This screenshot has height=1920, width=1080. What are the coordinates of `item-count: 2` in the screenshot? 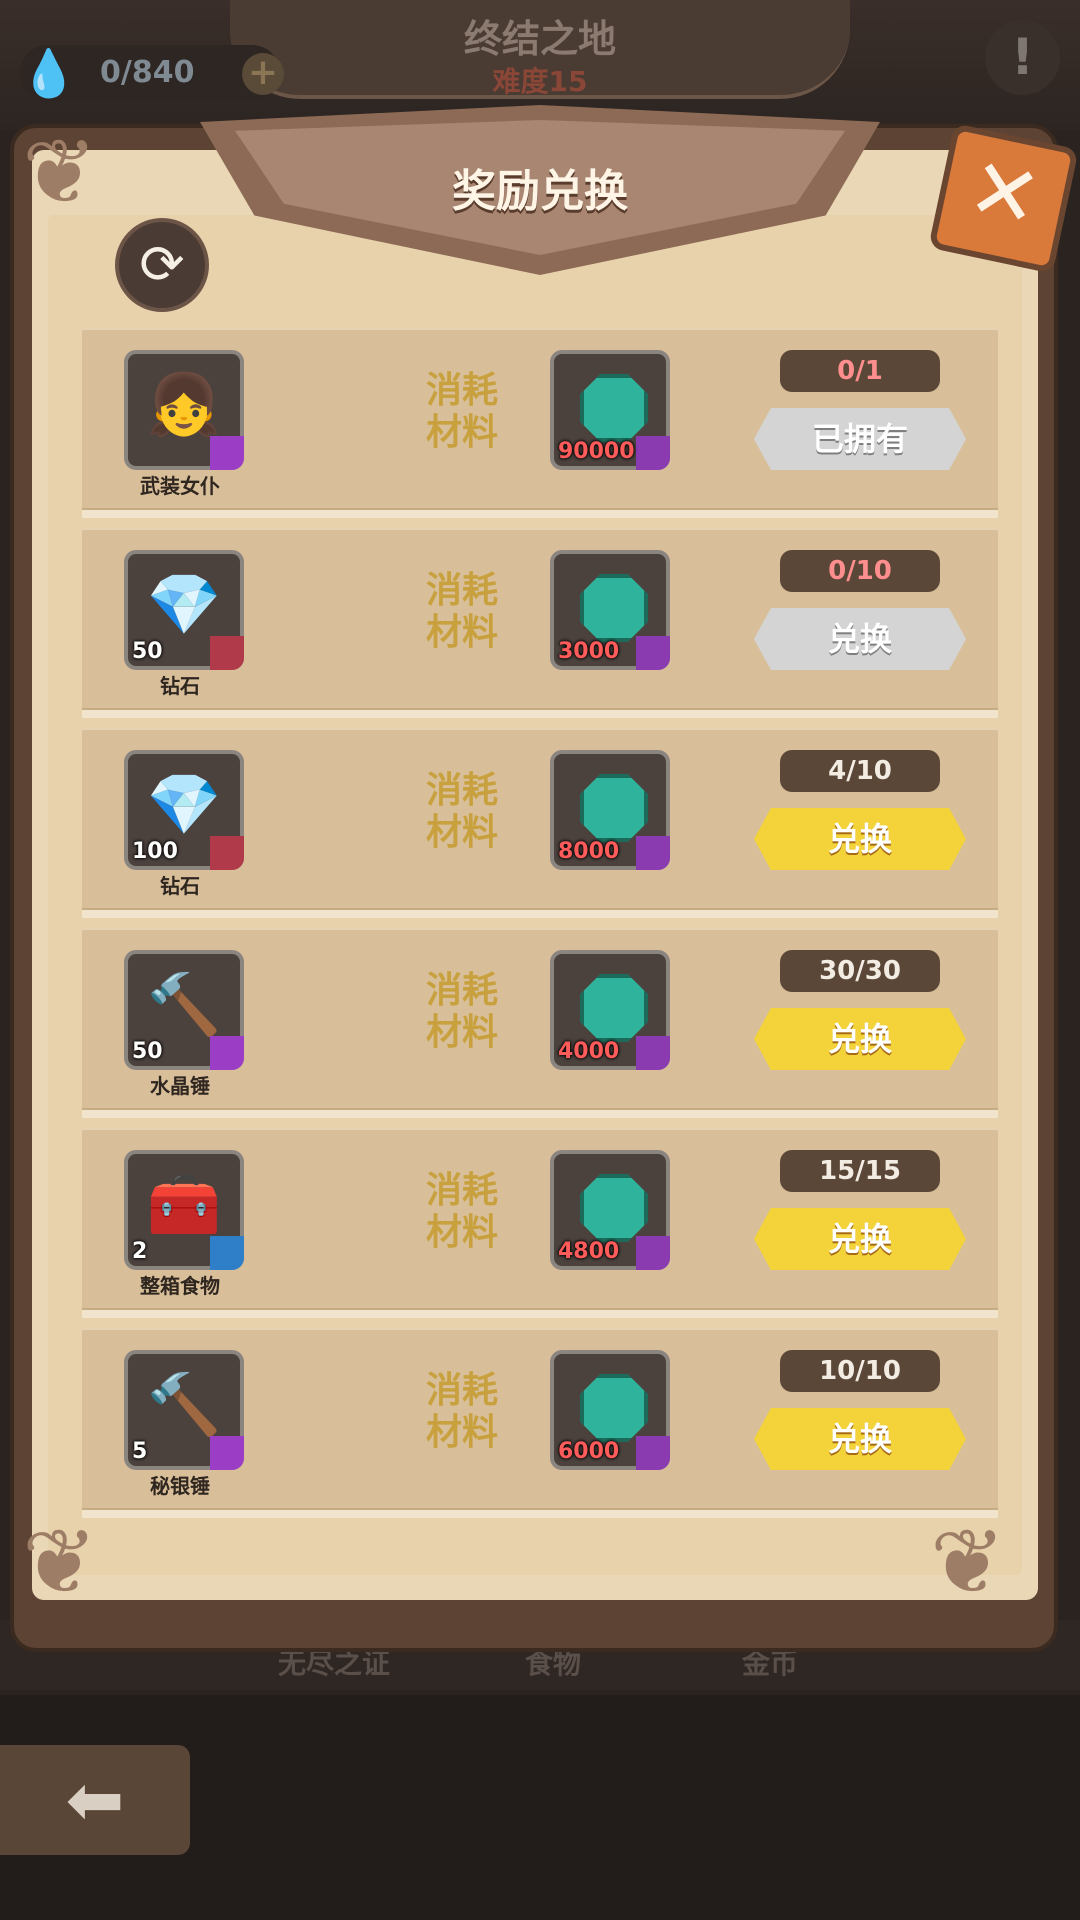 It's located at (140, 1251).